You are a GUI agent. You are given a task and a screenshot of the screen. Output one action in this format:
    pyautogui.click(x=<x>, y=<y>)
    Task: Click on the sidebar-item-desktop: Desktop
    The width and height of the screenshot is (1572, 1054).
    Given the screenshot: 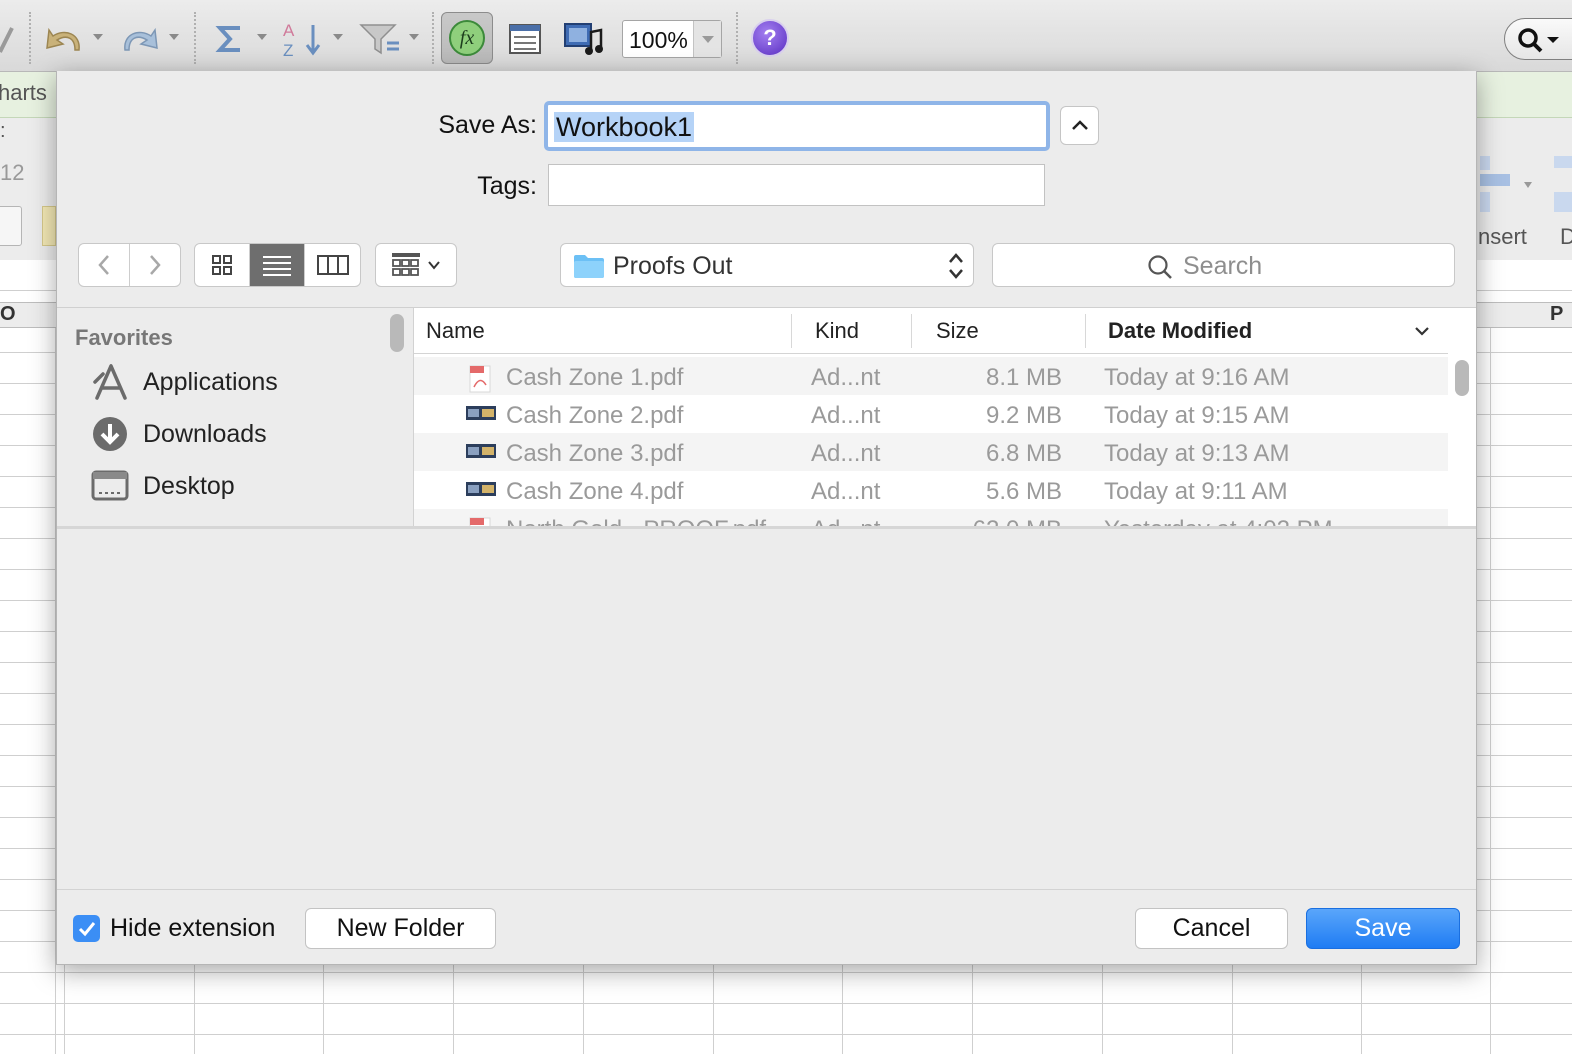 What is the action you would take?
    pyautogui.click(x=163, y=486)
    